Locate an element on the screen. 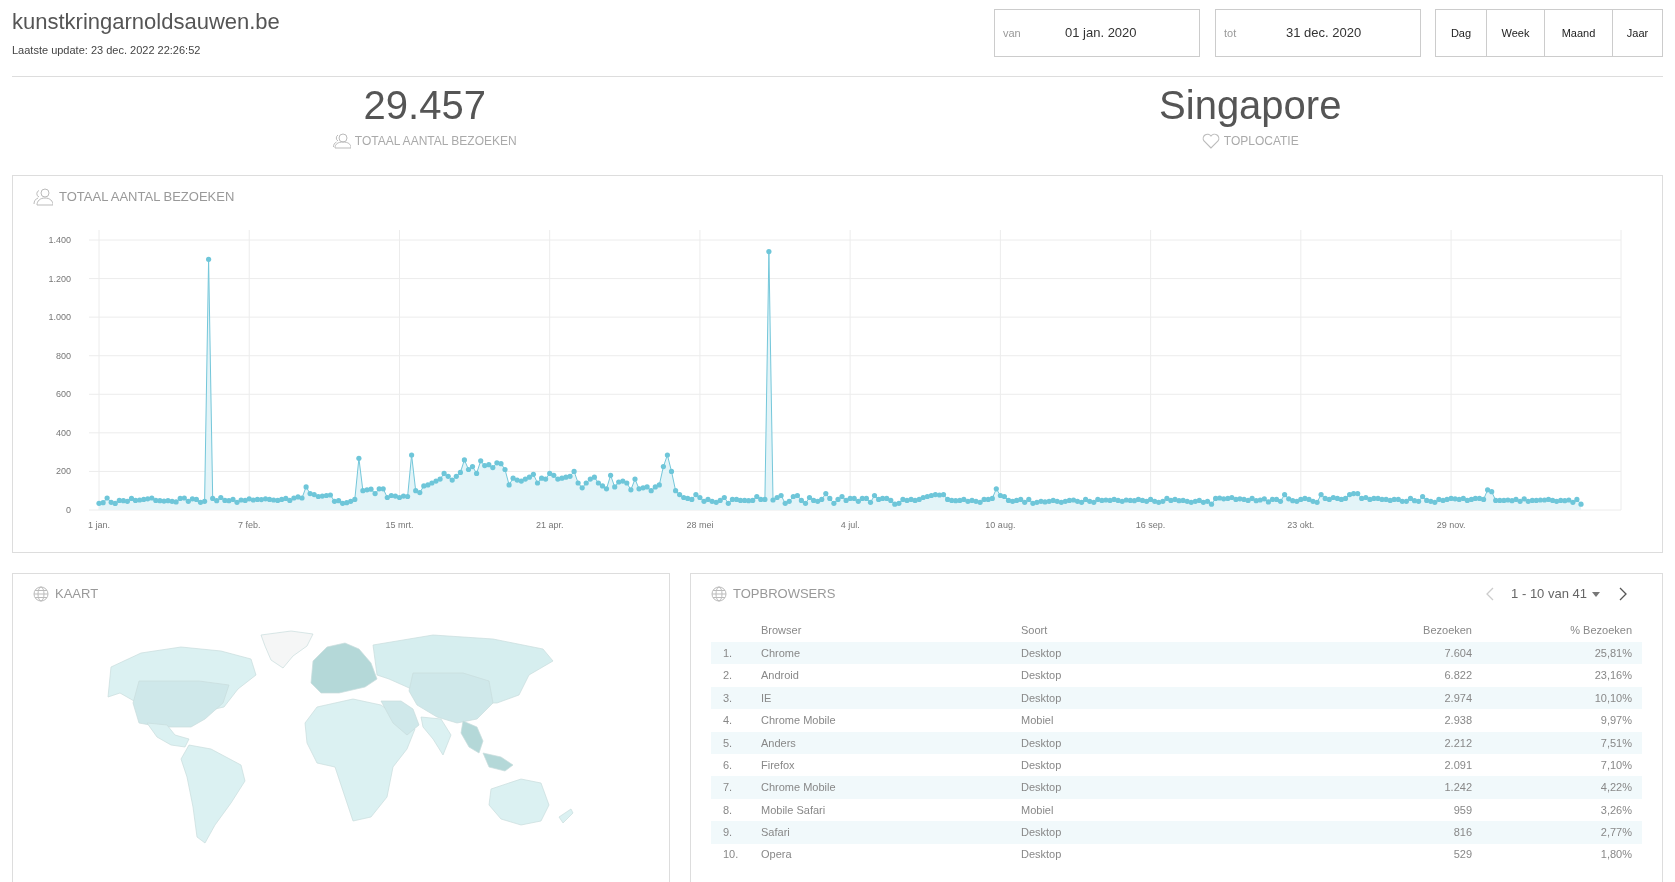 This screenshot has width=1675, height=882. table-cell: 2. is located at coordinates (736, 675).